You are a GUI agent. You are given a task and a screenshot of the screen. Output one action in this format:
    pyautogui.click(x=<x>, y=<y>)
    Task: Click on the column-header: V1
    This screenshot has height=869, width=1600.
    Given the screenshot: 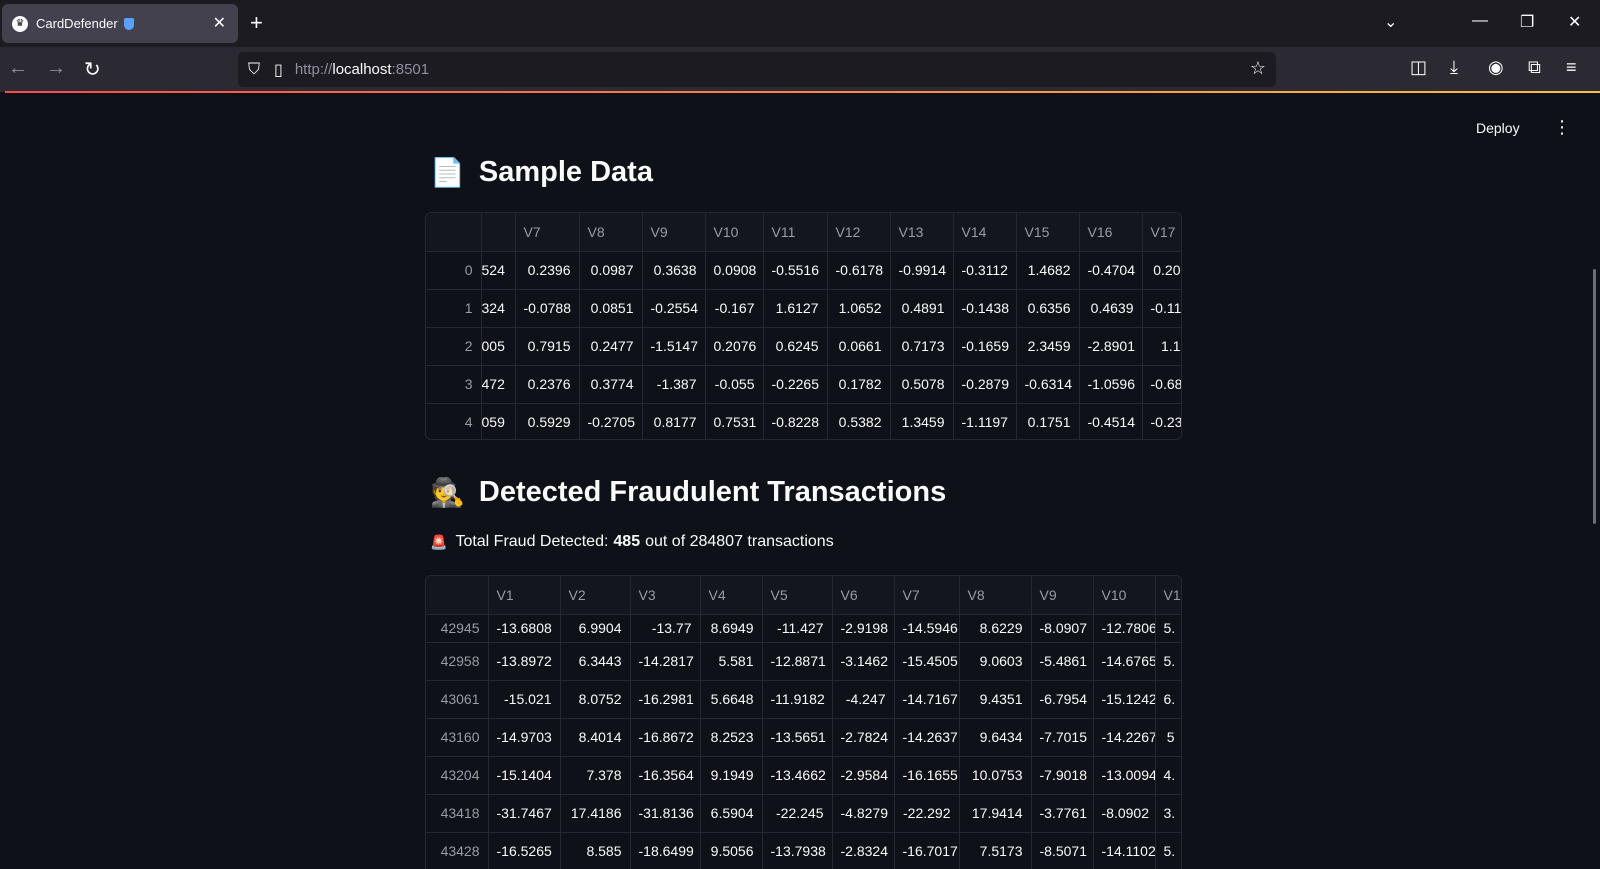 What is the action you would take?
    pyautogui.click(x=1168, y=595)
    